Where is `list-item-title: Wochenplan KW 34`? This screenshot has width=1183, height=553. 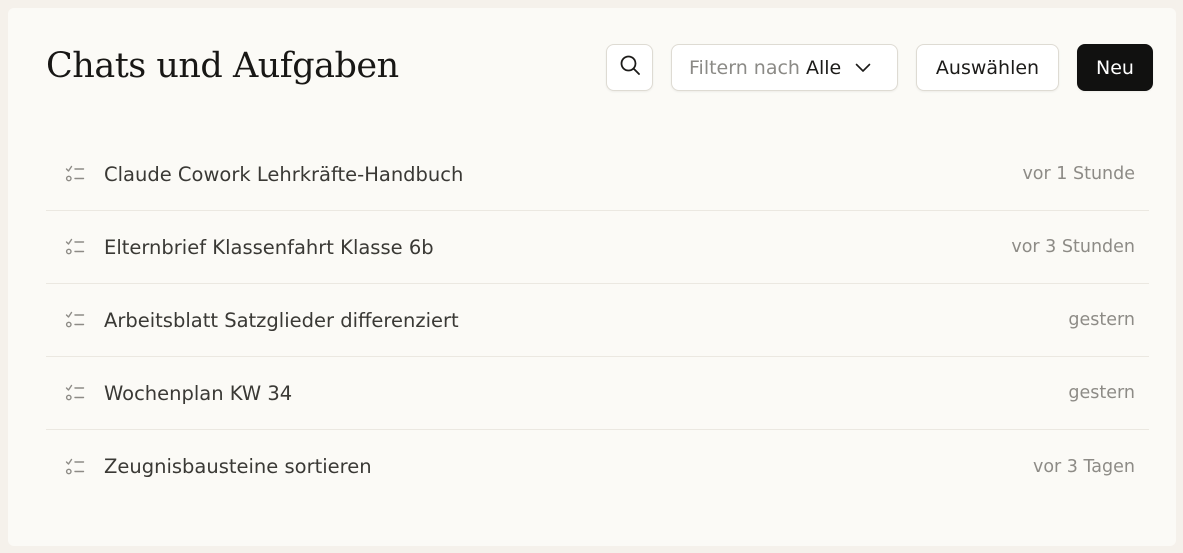 list-item-title: Wochenplan KW 34 is located at coordinates (198, 393).